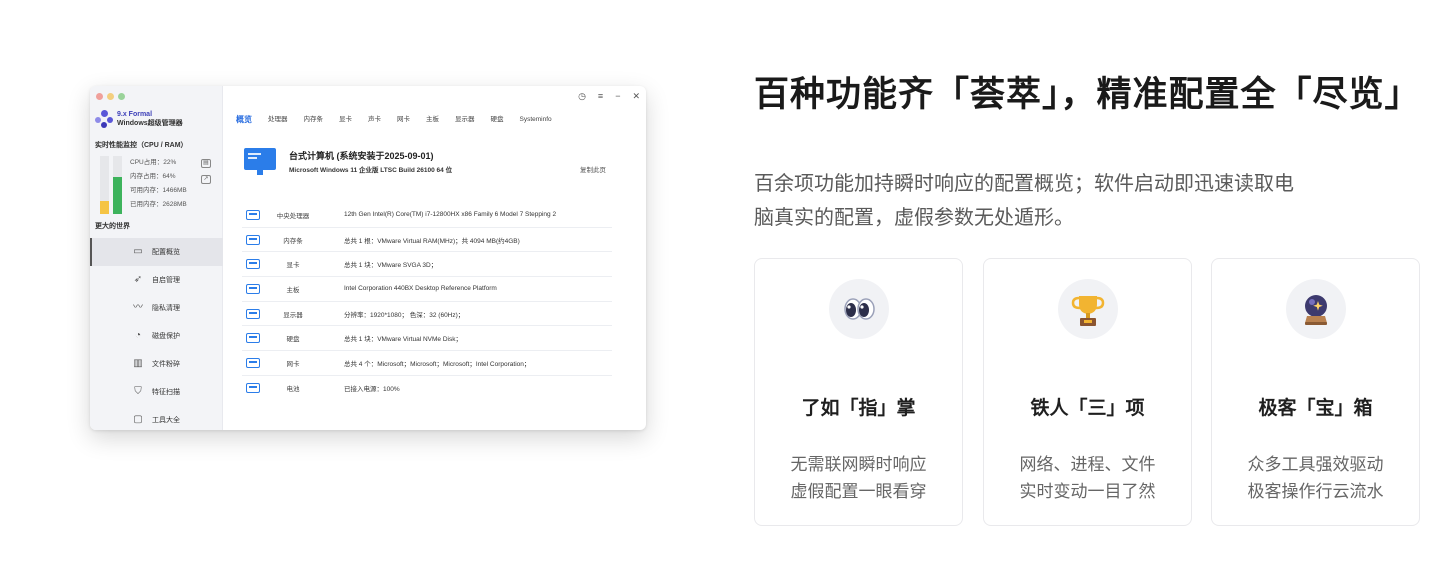 This screenshot has width=1451, height=563. What do you see at coordinates (914, 218) in the screenshot?
I see `description-line: 脑真实的配置，虚假参数无处遁形。` at bounding box center [914, 218].